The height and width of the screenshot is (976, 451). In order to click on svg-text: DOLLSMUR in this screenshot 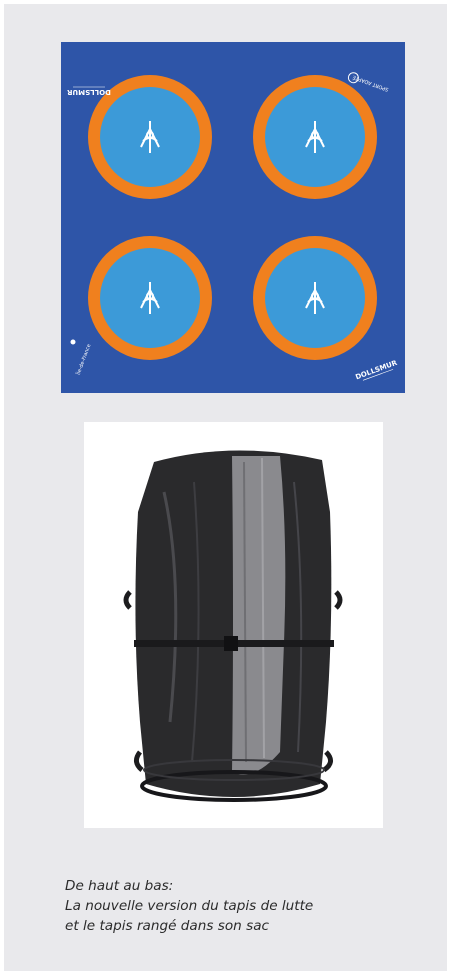, I will do `click(89, 92)`.